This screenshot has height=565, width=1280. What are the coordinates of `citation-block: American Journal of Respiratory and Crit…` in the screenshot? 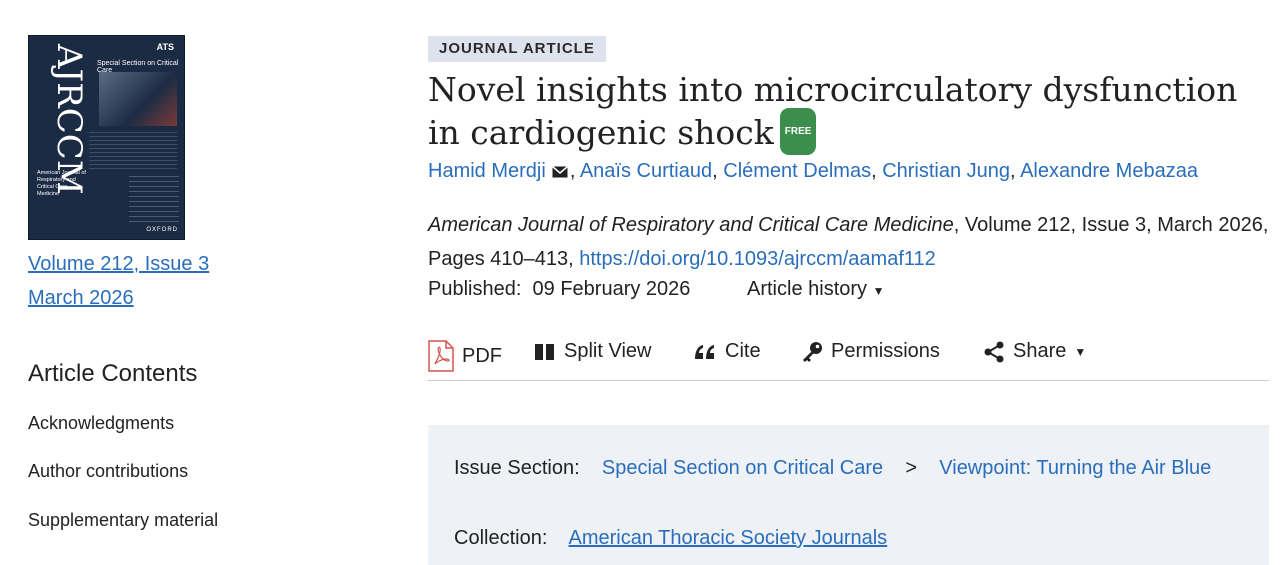 It's located at (853, 242).